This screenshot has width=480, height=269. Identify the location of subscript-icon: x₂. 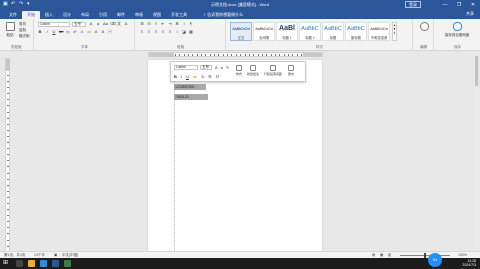
(68, 32).